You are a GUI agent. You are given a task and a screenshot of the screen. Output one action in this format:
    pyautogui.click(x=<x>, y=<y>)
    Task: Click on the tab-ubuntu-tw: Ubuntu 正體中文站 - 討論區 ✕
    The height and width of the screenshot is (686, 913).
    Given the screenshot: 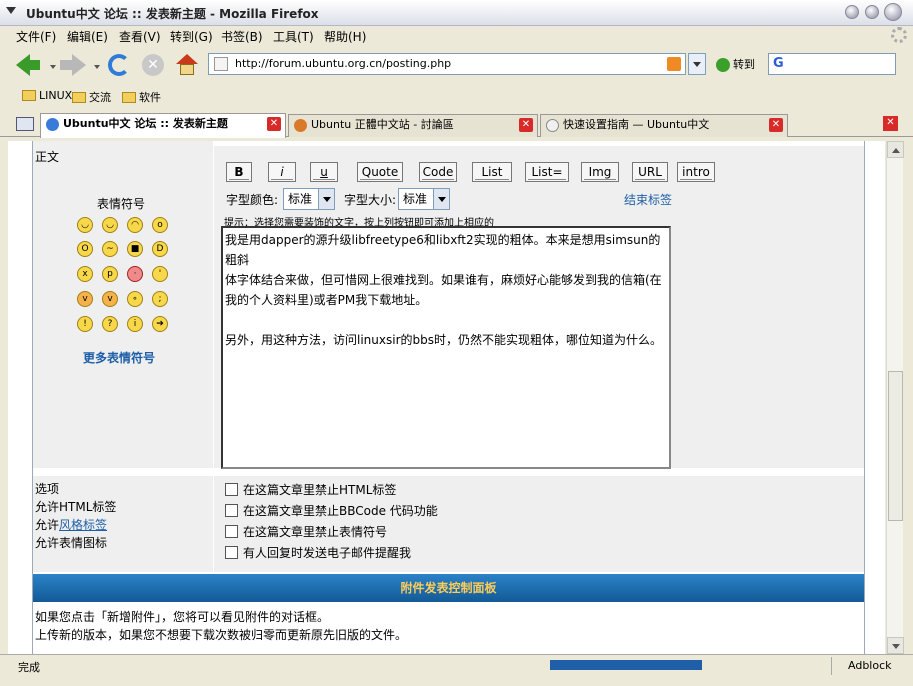 What is the action you would take?
    pyautogui.click(x=413, y=125)
    